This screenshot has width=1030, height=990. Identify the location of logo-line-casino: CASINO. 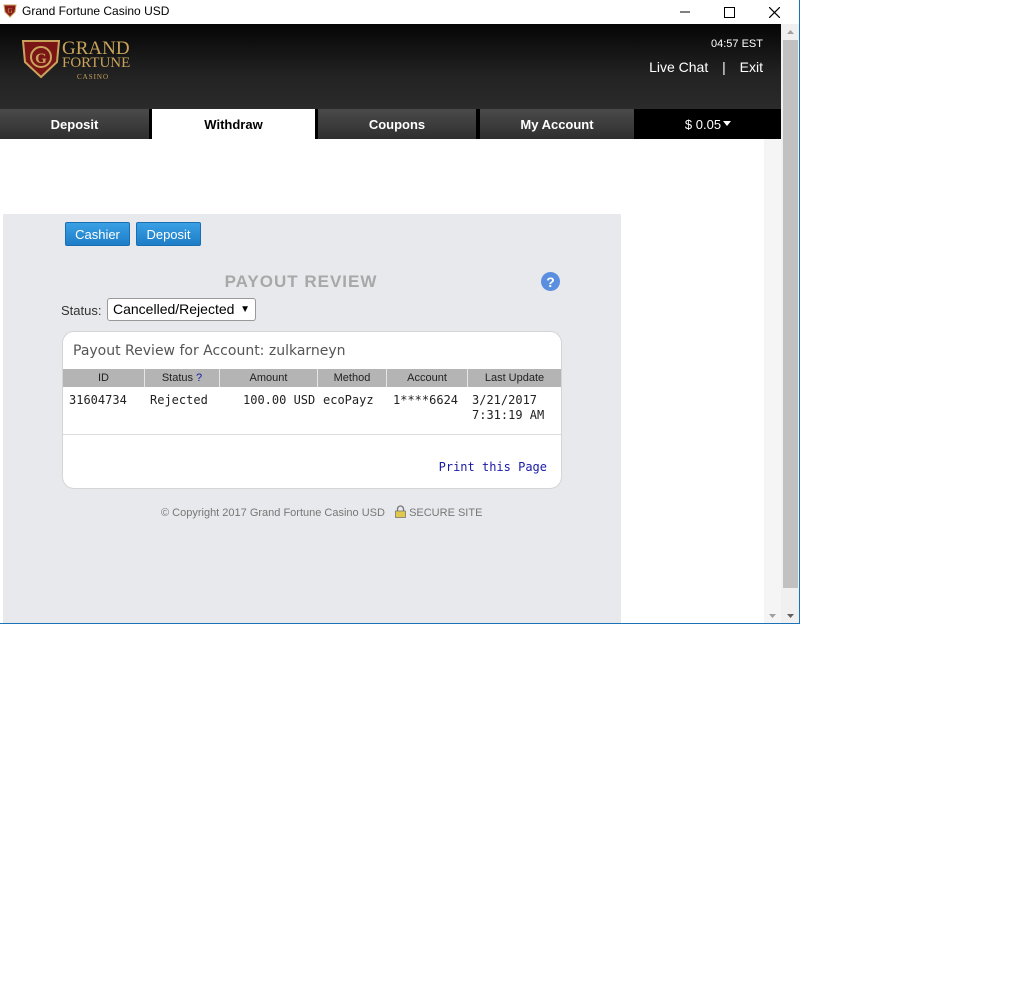
(93, 77).